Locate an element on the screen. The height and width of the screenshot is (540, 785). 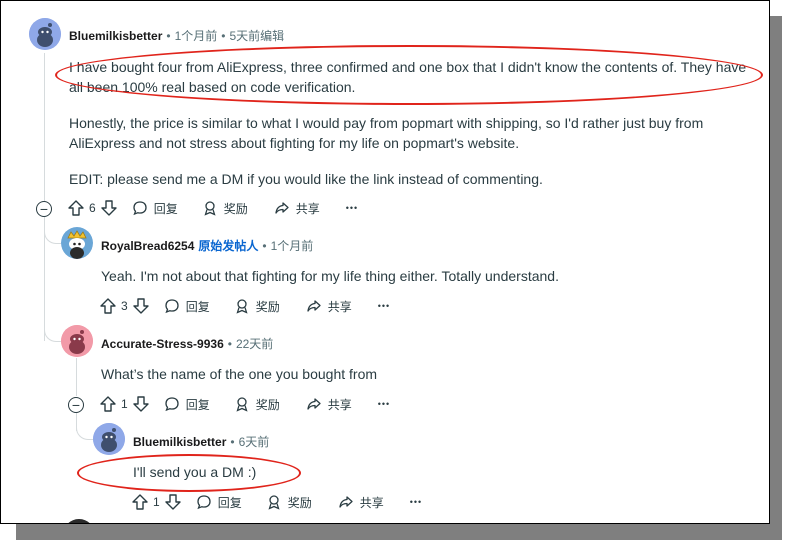
comment-meta: Bluemilkisbetter • 1个月前 • 5天前编辑 is located at coordinates (177, 35).